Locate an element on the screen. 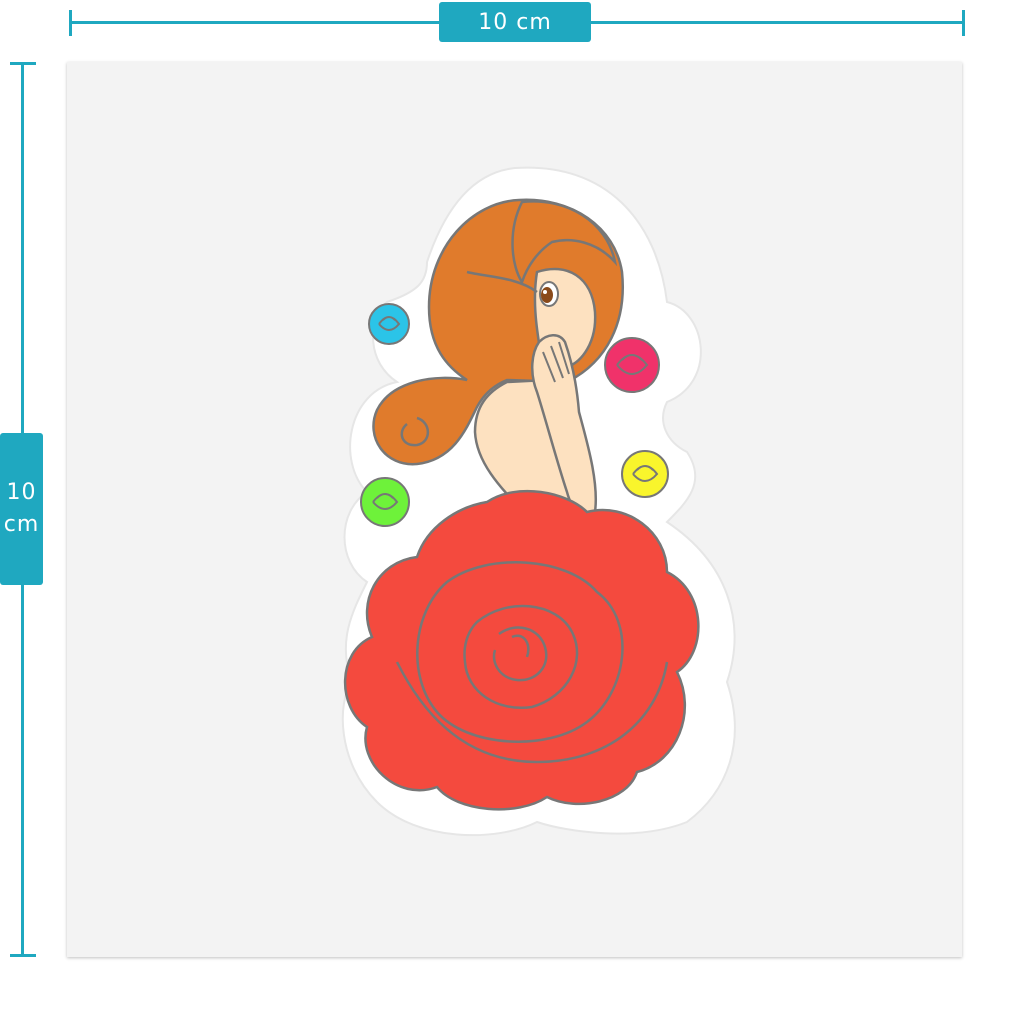 This screenshot has width=1024, height=1024. width-label-badge: 10 cm is located at coordinates (515, 22).